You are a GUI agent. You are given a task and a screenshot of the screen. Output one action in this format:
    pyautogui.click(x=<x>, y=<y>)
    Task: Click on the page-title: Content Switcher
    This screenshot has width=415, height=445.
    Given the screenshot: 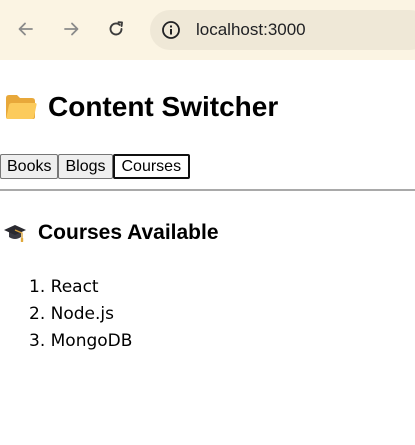 What is the action you would take?
    pyautogui.click(x=141, y=107)
    